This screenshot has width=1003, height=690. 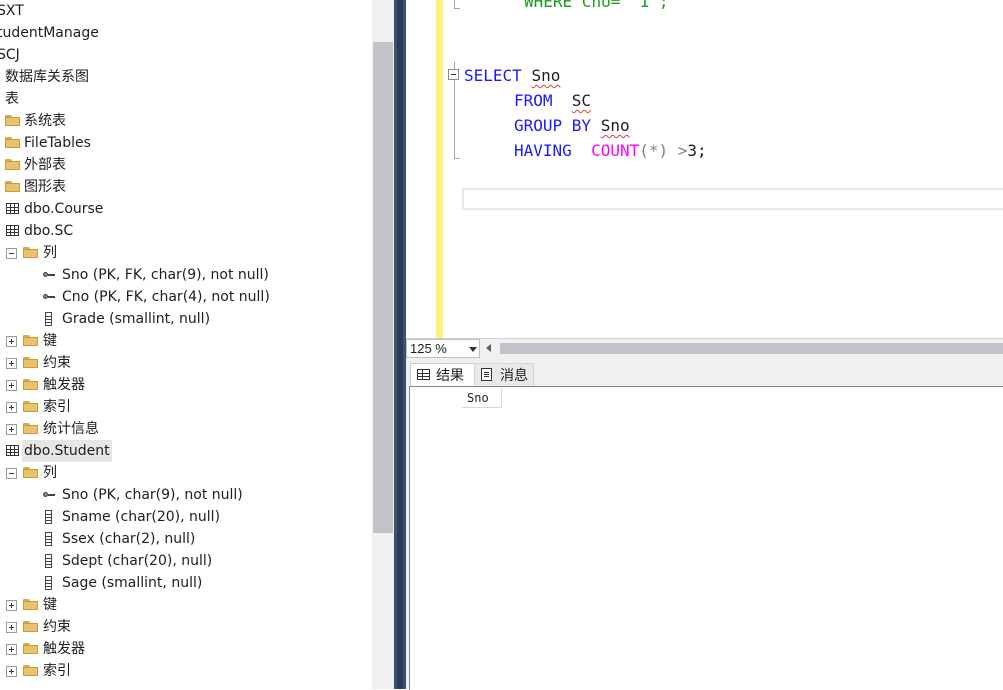 I want to click on grid-icon, so click(x=423, y=374).